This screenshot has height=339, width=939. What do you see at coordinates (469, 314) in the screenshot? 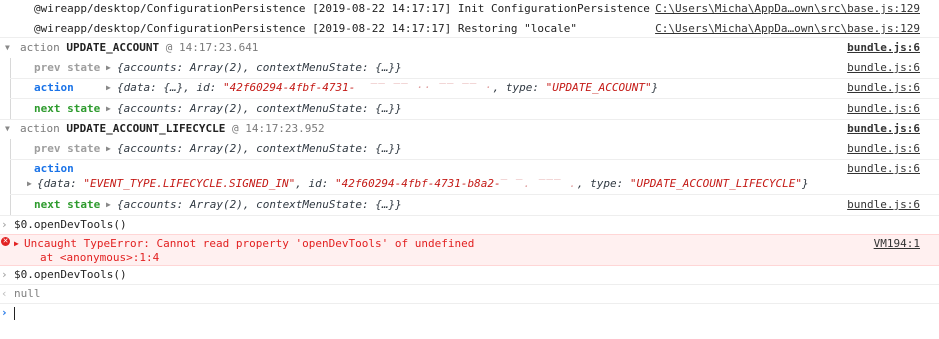
I see `console-input: ›` at bounding box center [469, 314].